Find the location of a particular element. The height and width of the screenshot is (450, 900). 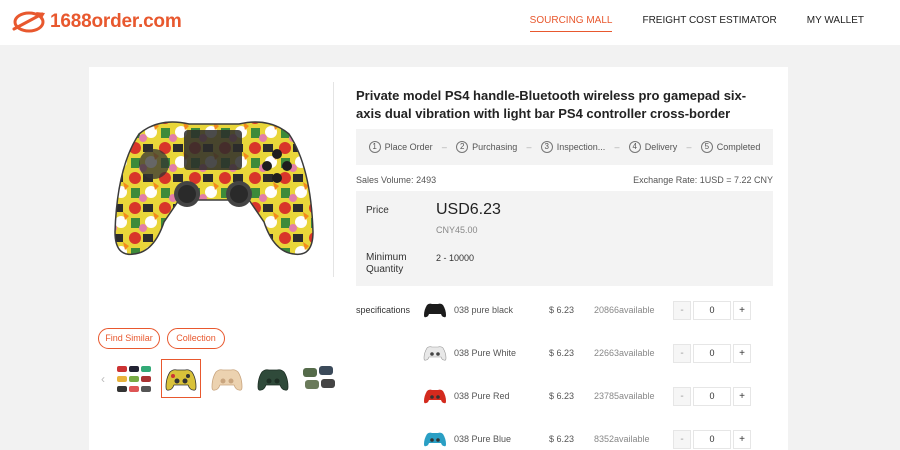

sales-volume-label: Sales Volume: is located at coordinates (385, 180).